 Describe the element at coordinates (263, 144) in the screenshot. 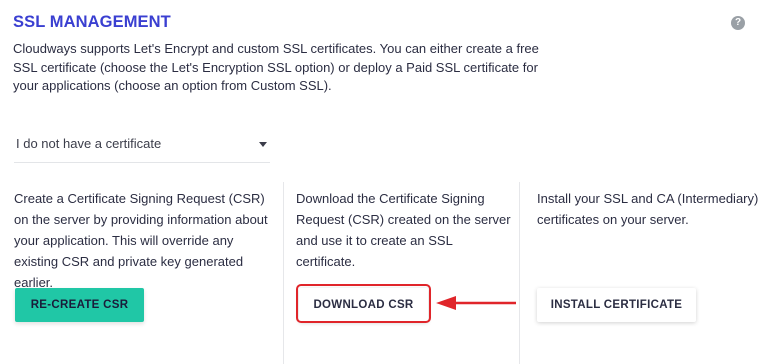

I see `caret-down-icon` at that location.